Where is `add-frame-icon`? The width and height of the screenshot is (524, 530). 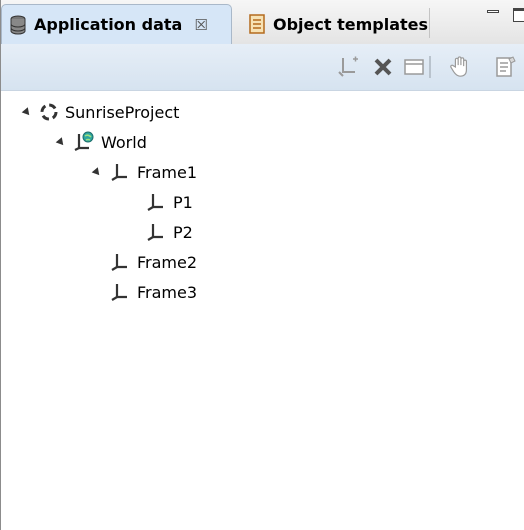
add-frame-icon is located at coordinates (348, 67).